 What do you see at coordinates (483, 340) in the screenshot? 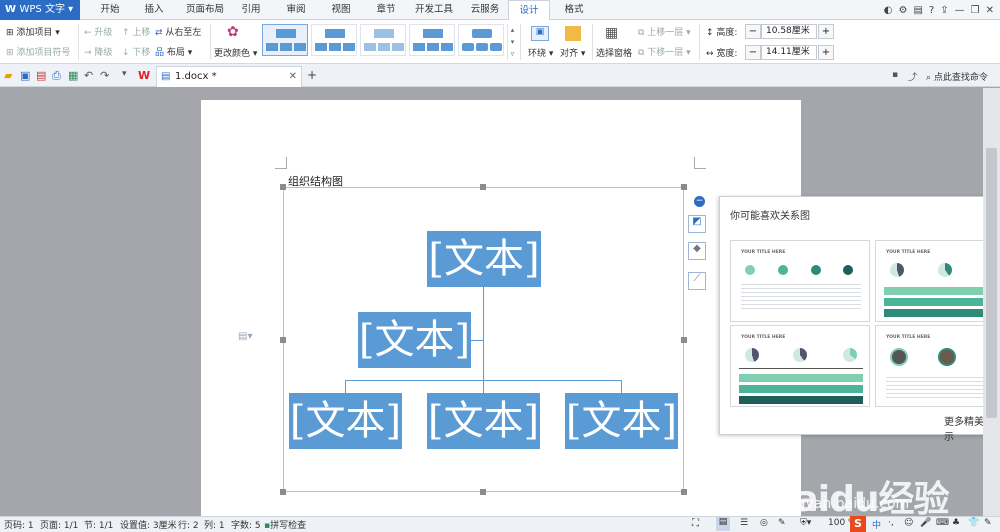
I see `connector-line` at bounding box center [483, 340].